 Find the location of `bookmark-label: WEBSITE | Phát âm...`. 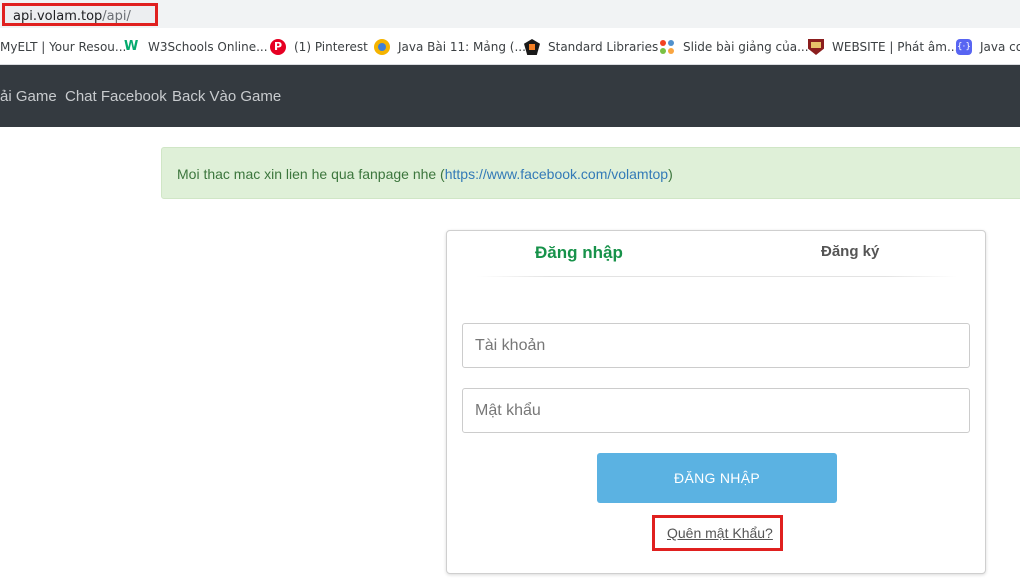

bookmark-label: WEBSITE | Phát âm... is located at coordinates (895, 47).